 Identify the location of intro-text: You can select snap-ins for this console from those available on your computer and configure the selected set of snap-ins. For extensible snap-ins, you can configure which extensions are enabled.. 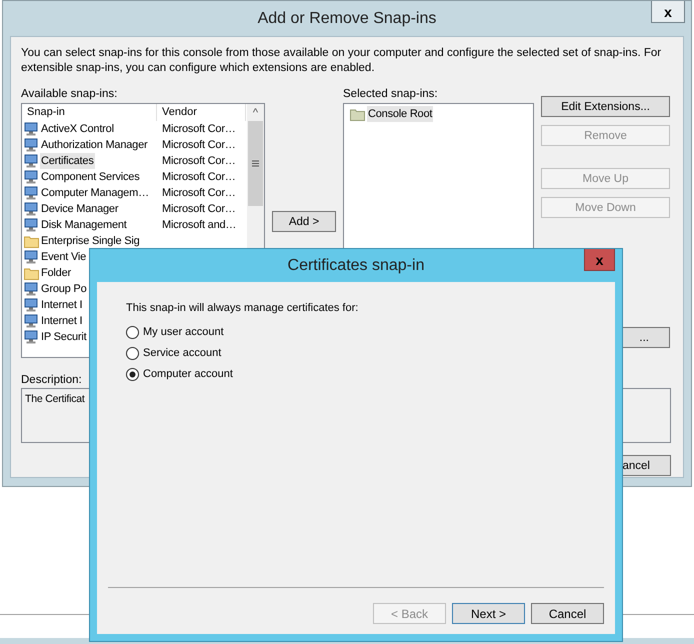
(341, 61).